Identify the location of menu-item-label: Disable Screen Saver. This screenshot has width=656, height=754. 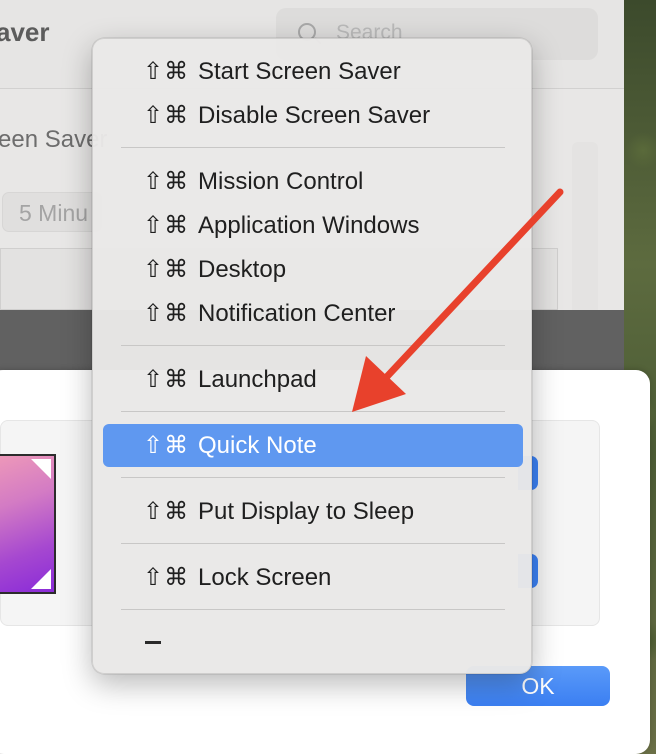
(314, 115).